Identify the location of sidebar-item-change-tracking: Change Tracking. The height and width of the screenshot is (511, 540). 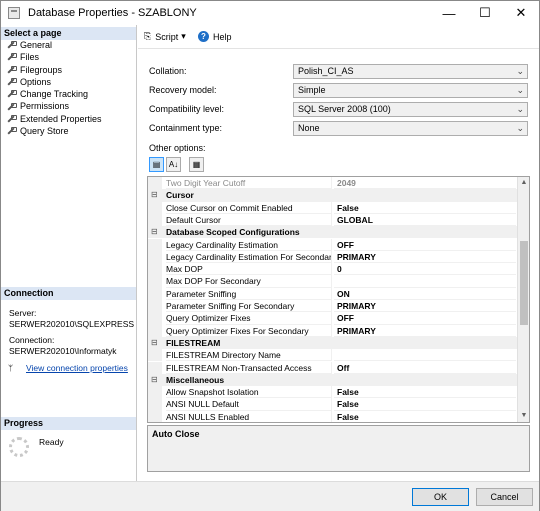
(68, 94).